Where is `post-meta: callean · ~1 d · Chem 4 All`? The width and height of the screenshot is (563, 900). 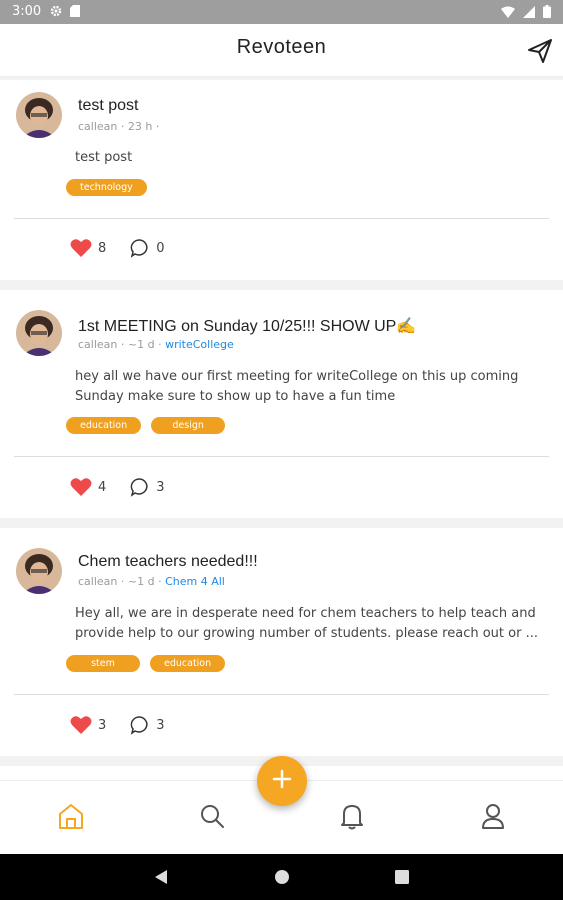 post-meta: callean · ~1 d · Chem 4 All is located at coordinates (151, 581).